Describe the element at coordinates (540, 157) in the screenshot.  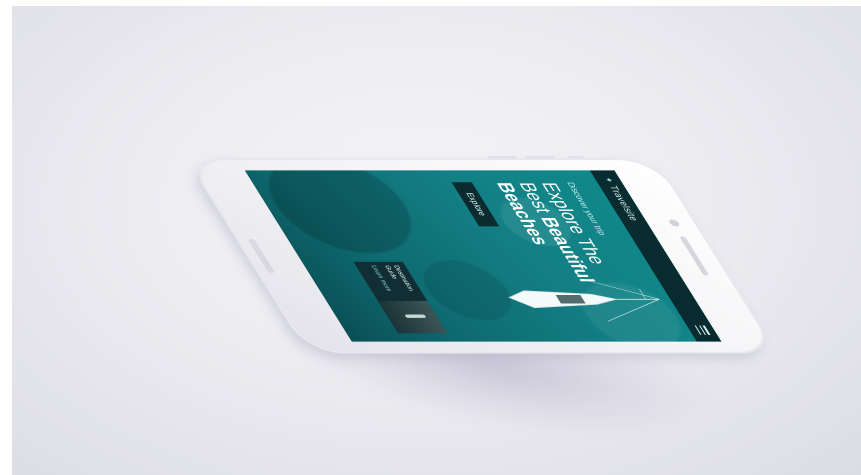
I see `volume-up-button` at that location.